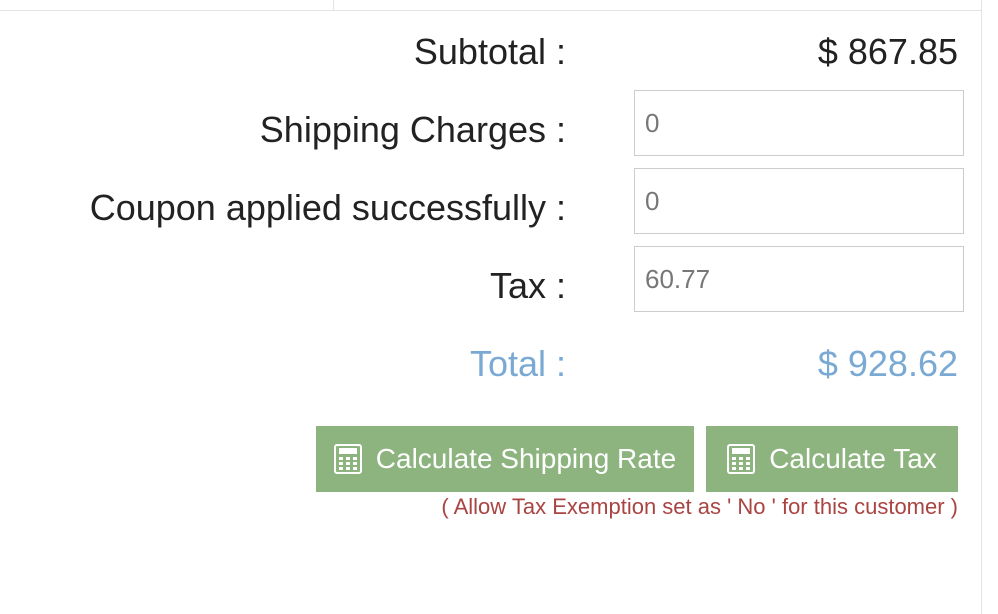 This screenshot has width=998, height=614. What do you see at coordinates (491, 5) in the screenshot?
I see `top-border` at bounding box center [491, 5].